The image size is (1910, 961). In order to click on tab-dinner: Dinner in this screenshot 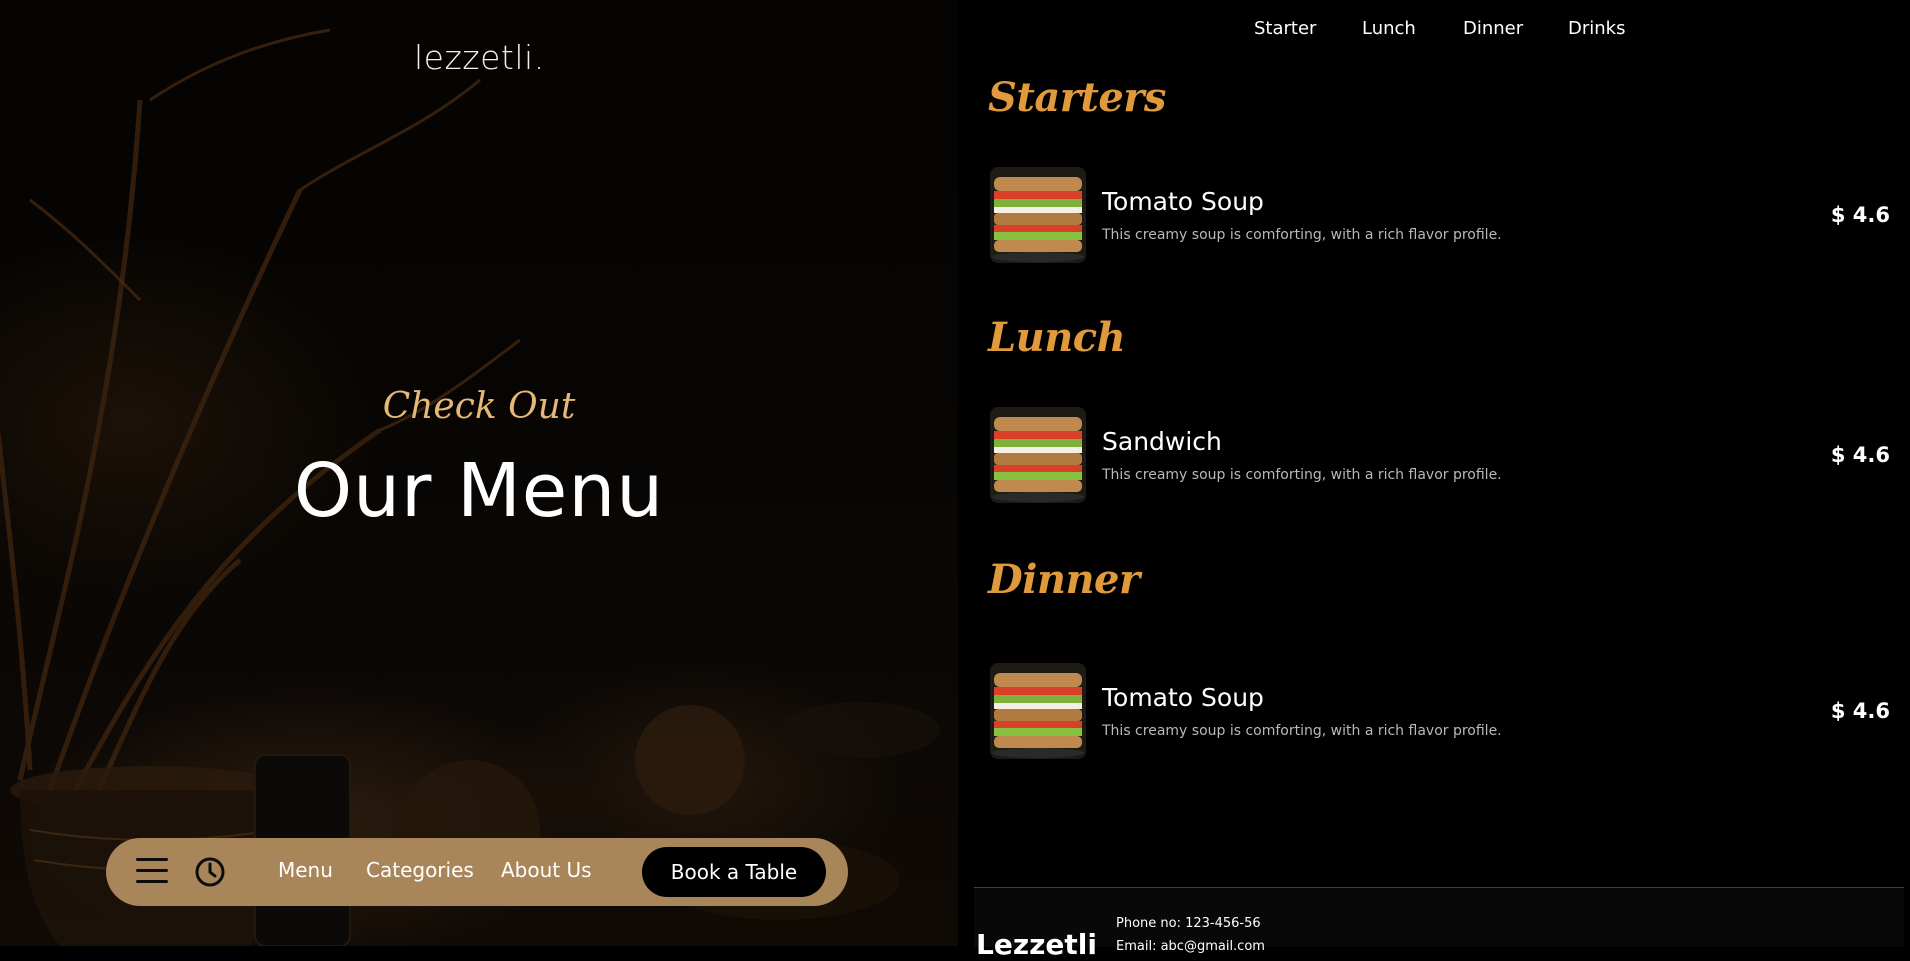, I will do `click(1493, 28)`.